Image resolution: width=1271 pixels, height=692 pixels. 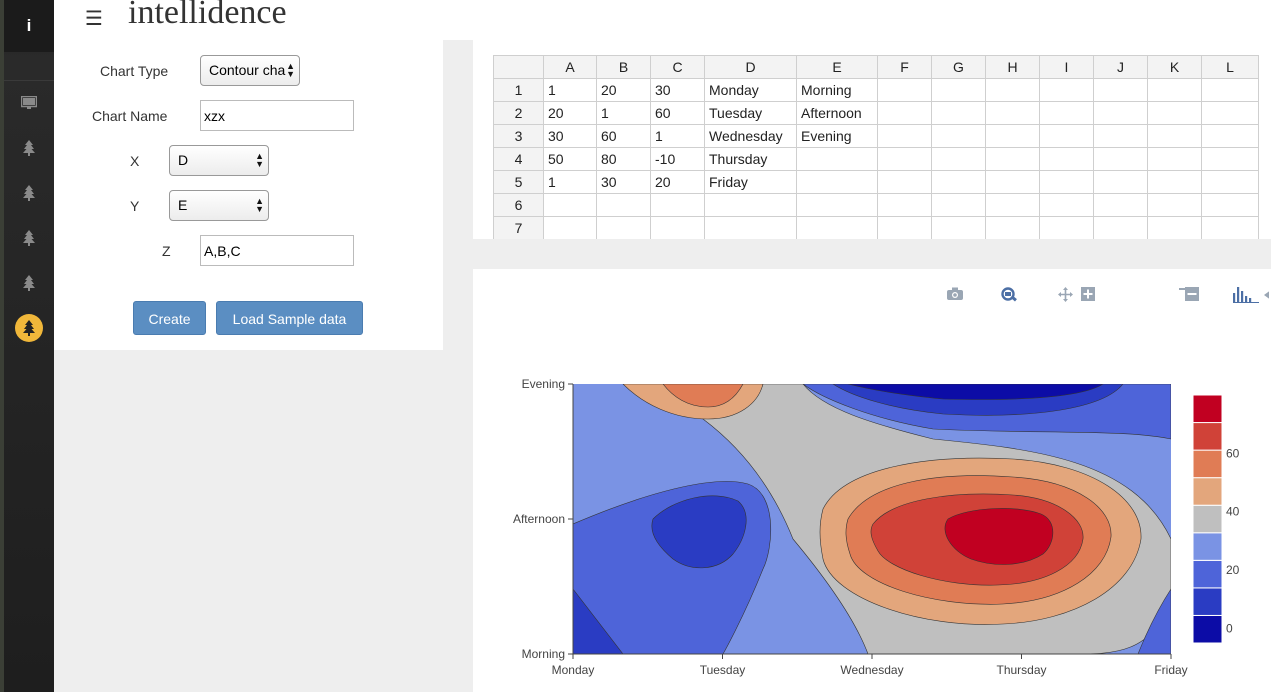 What do you see at coordinates (518, 136) in the screenshot?
I see `row-header: 3` at bounding box center [518, 136].